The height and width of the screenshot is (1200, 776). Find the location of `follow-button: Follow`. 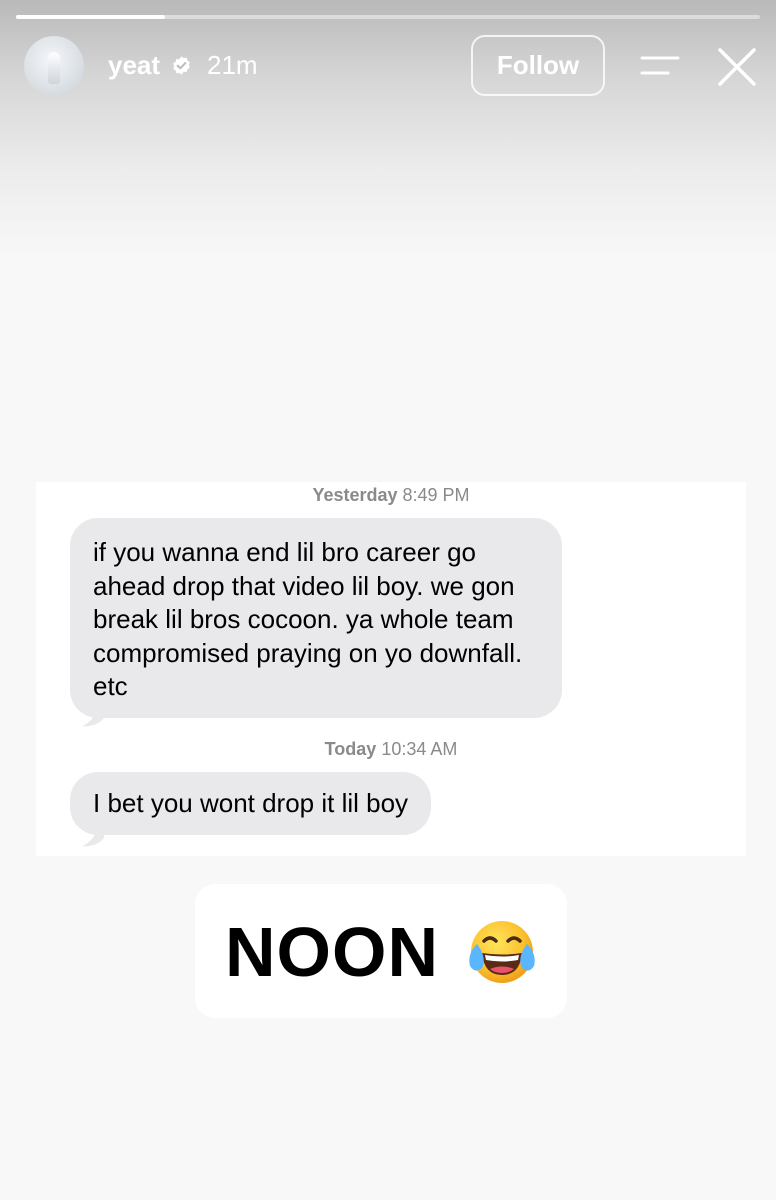

follow-button: Follow is located at coordinates (538, 65).